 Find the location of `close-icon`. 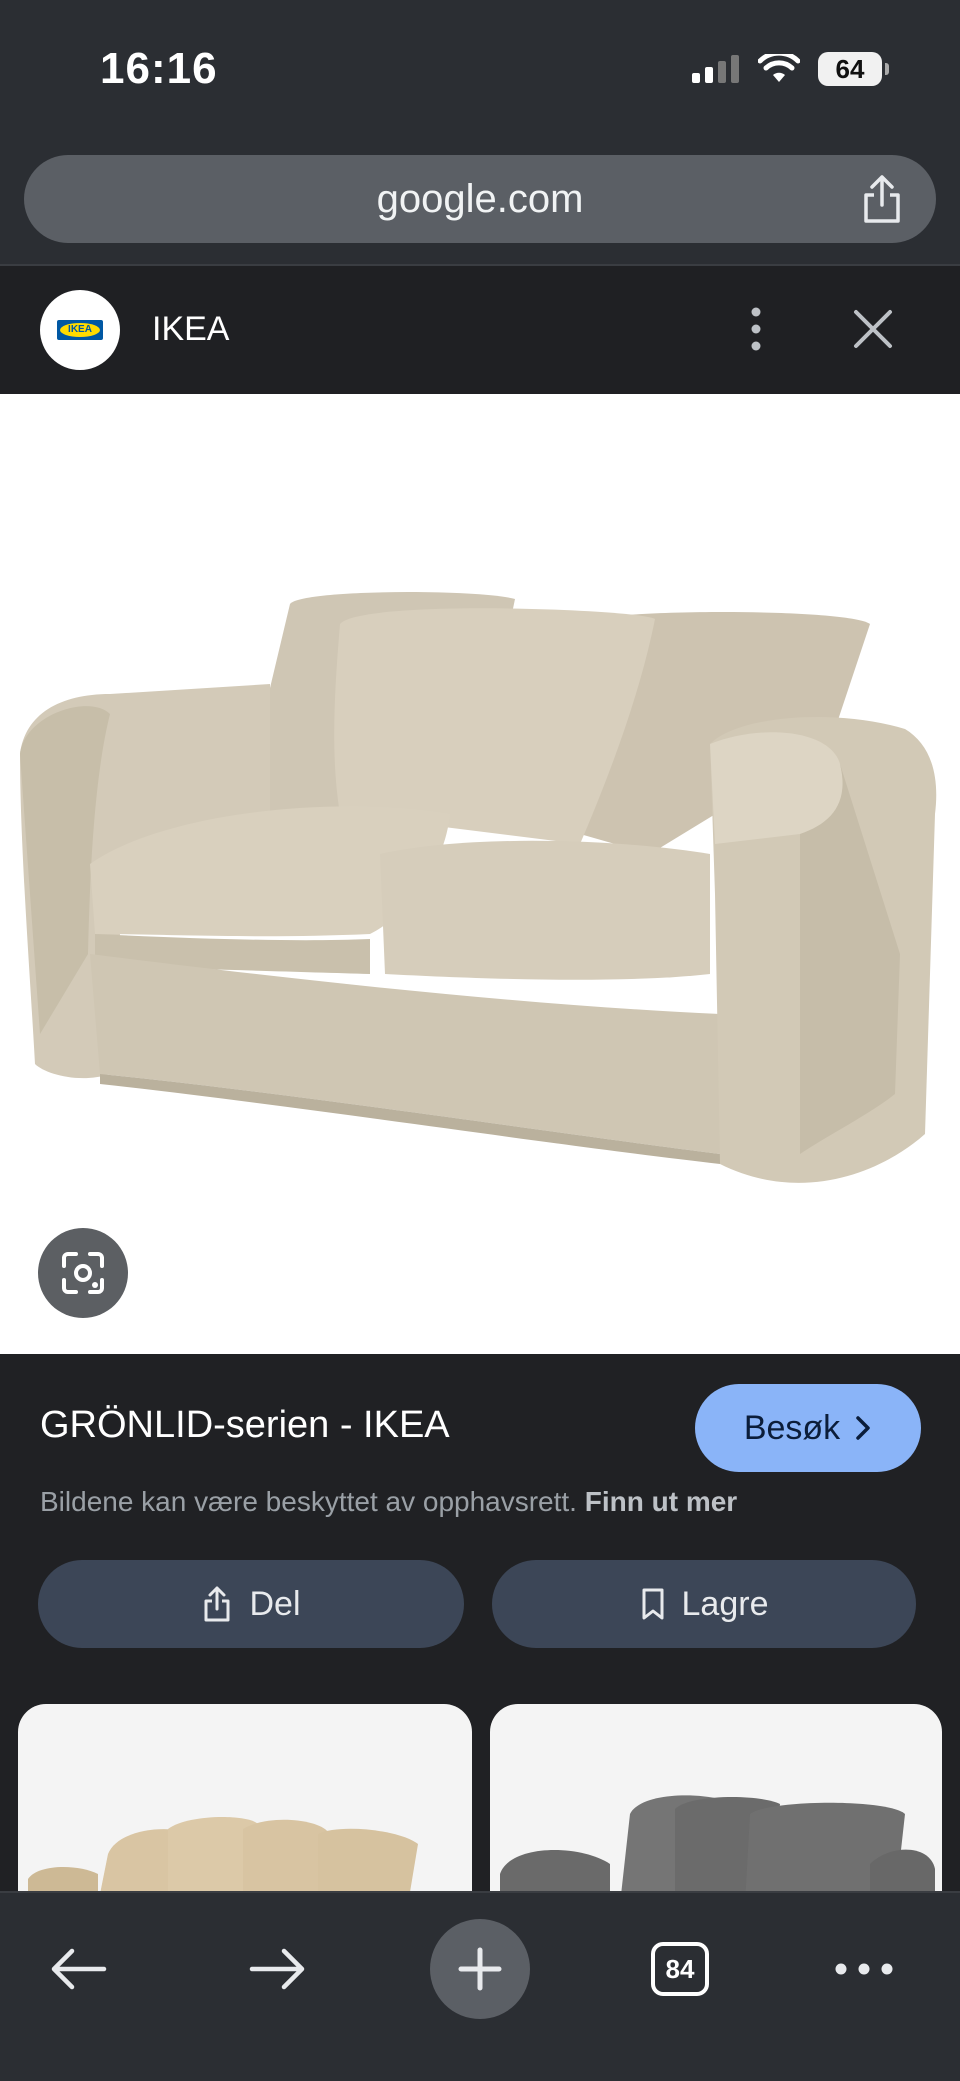

close-icon is located at coordinates (873, 329).